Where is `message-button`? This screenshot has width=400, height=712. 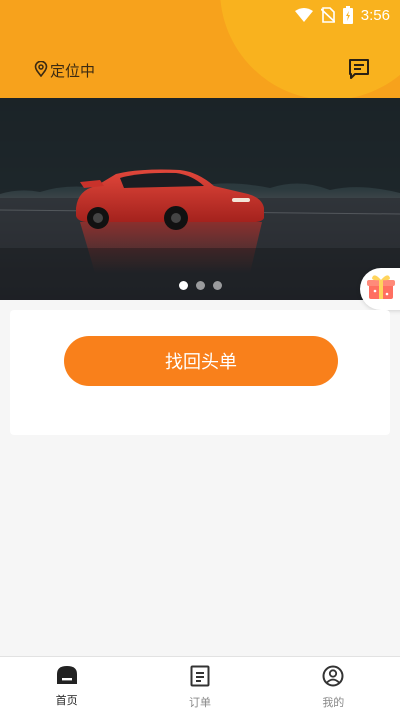 message-button is located at coordinates (359, 71).